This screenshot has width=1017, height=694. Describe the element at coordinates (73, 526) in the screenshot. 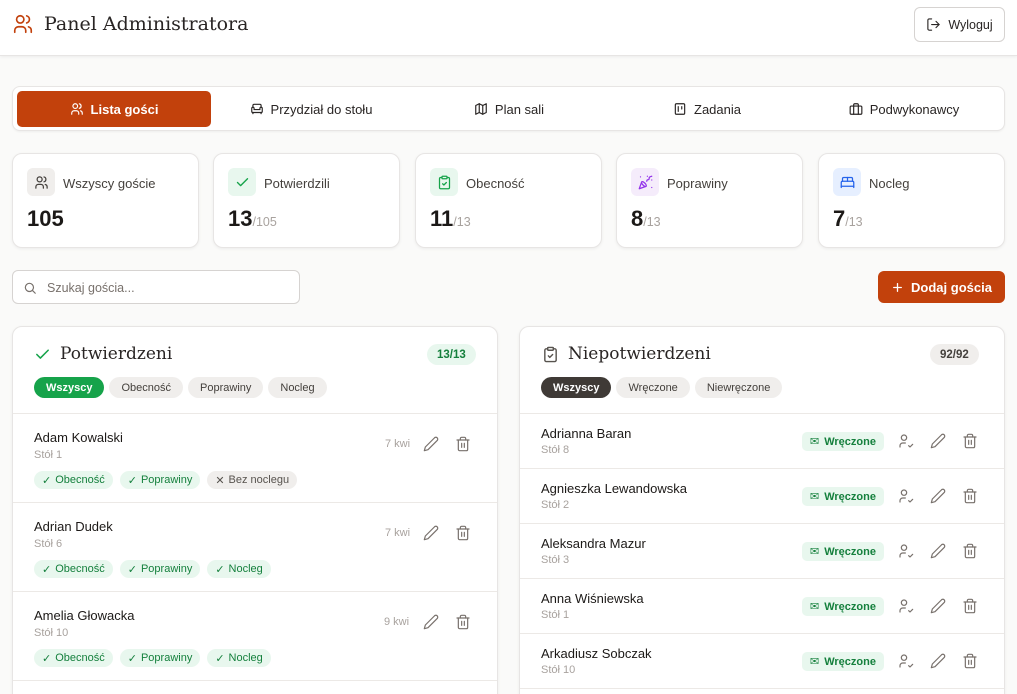

I see `guest-name: Adrian Dudek` at that location.